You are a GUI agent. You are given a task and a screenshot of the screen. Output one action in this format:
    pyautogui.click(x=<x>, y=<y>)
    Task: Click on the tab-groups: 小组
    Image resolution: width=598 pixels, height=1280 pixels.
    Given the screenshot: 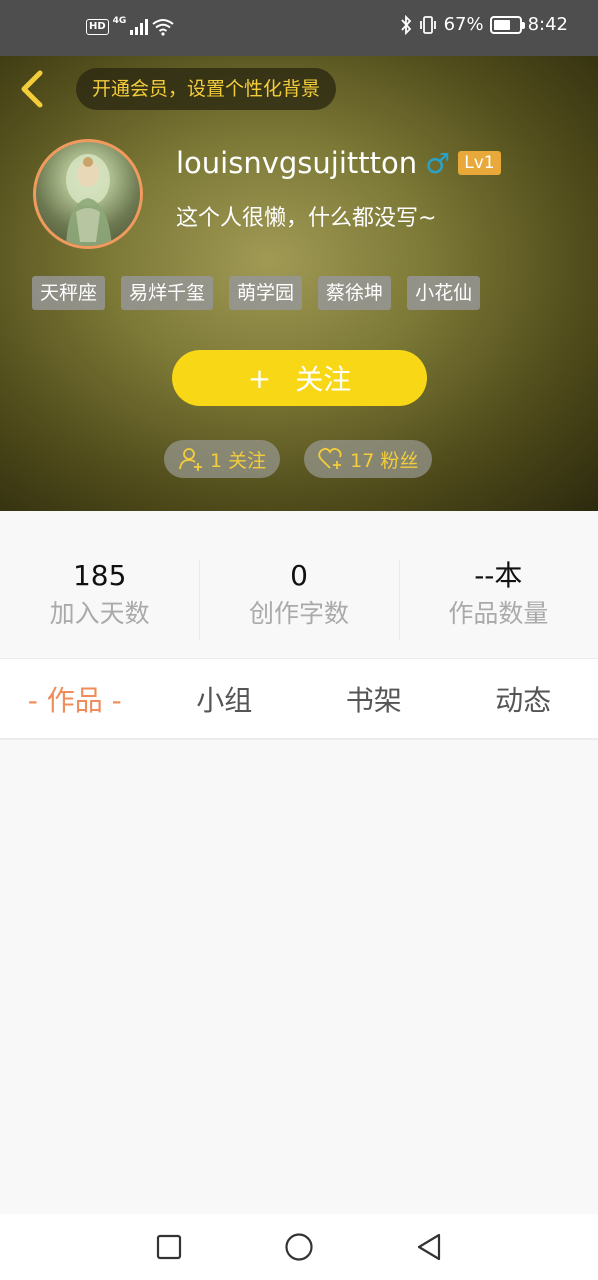 What is the action you would take?
    pyautogui.click(x=225, y=698)
    